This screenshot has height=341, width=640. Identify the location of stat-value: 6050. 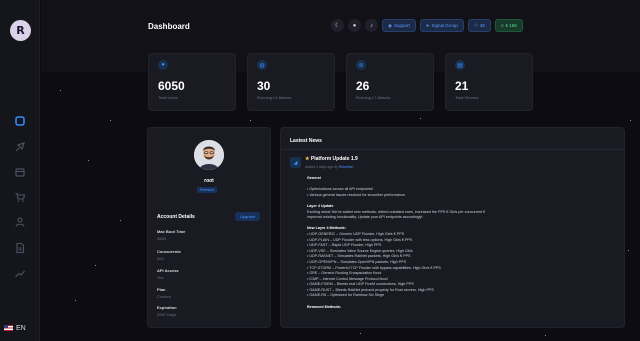
(171, 86).